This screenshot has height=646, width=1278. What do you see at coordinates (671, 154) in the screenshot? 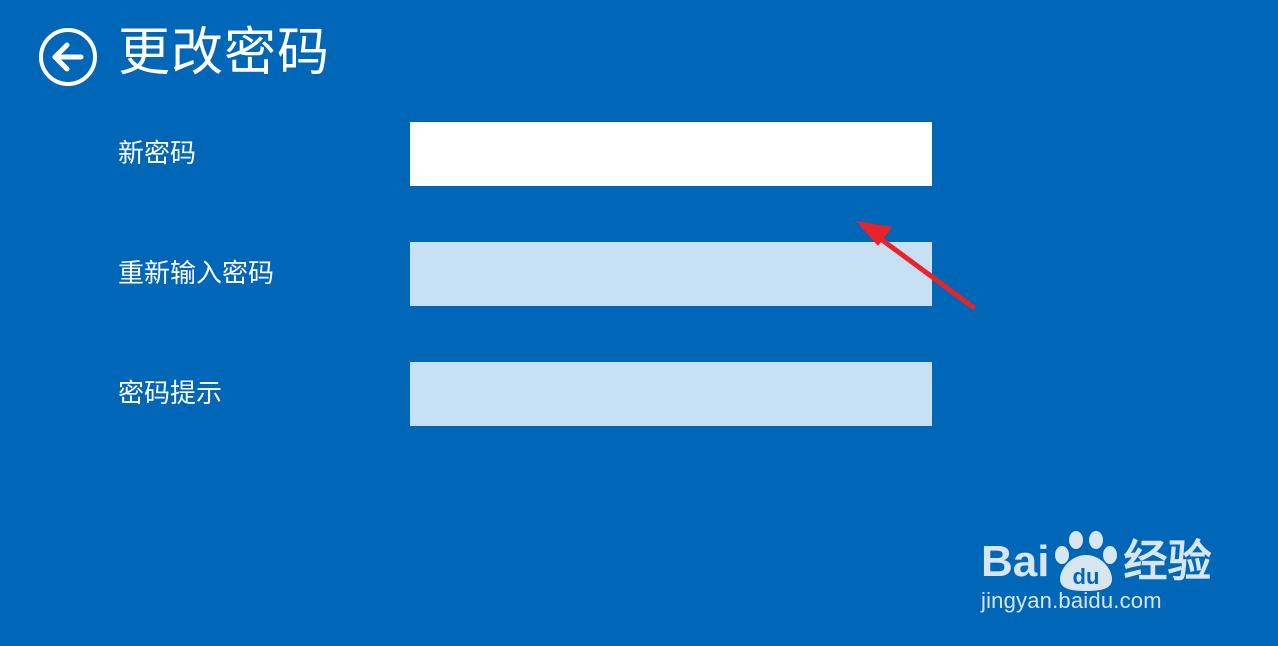
I see `new-password-input` at bounding box center [671, 154].